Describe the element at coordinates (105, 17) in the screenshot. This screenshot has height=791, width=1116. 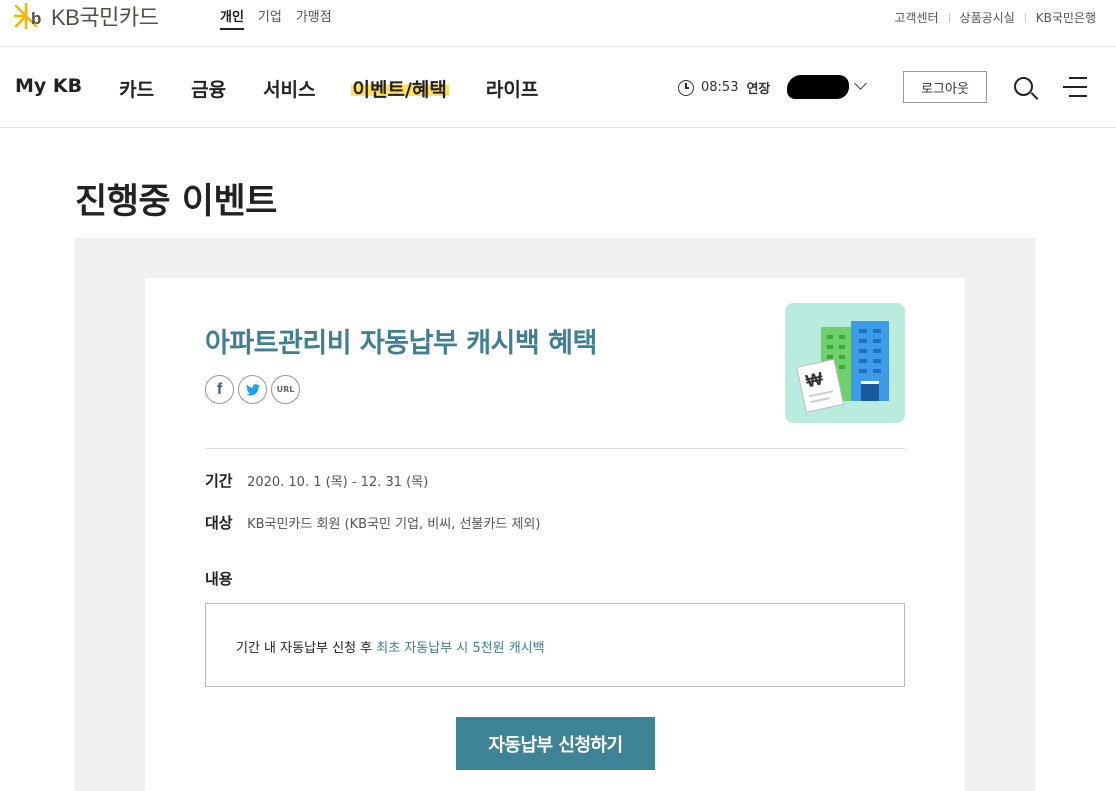
I see `logo-text: KB국민카드` at that location.